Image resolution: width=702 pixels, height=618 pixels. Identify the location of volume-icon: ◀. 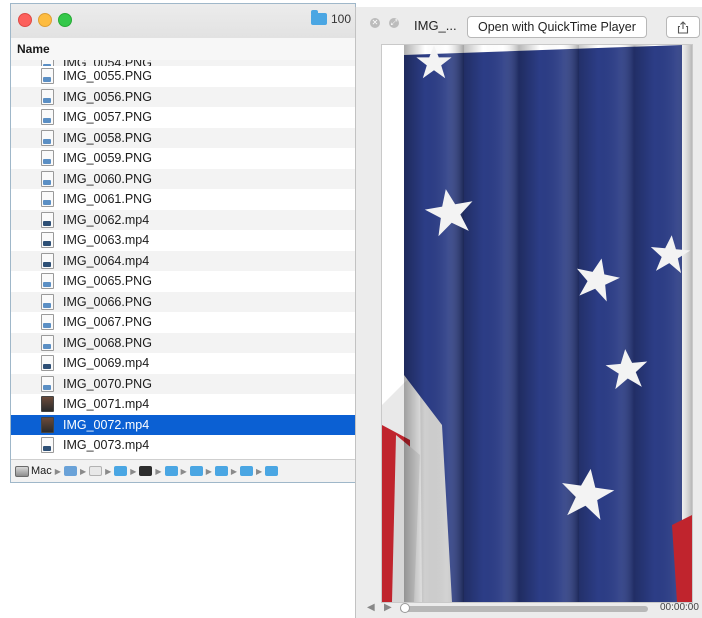
(371, 607).